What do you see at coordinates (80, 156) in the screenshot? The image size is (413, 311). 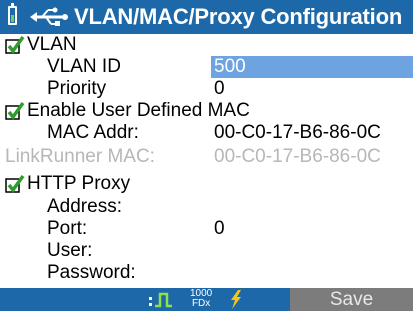 I see `linkrunner-mac-label: LinkRunner MAC:` at bounding box center [80, 156].